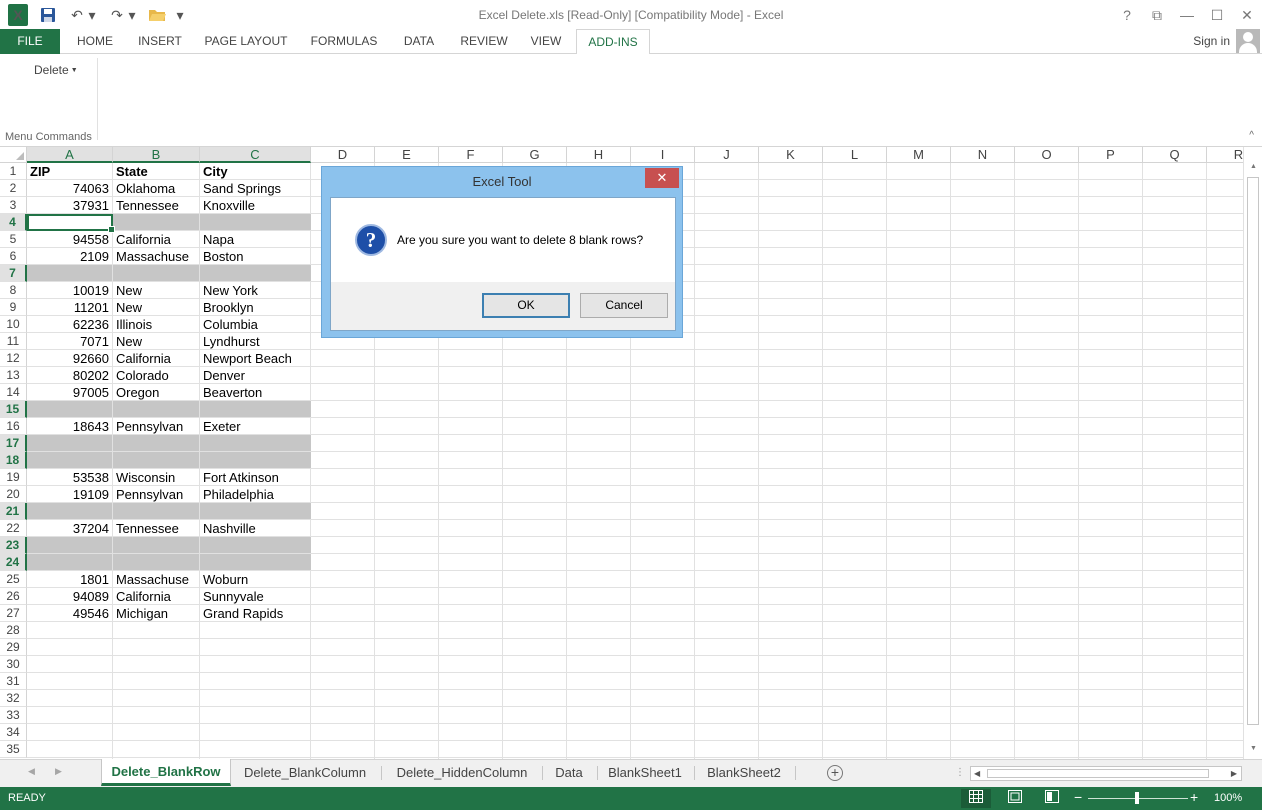 The image size is (1262, 810). I want to click on row-header-31: 31, so click(13, 681).